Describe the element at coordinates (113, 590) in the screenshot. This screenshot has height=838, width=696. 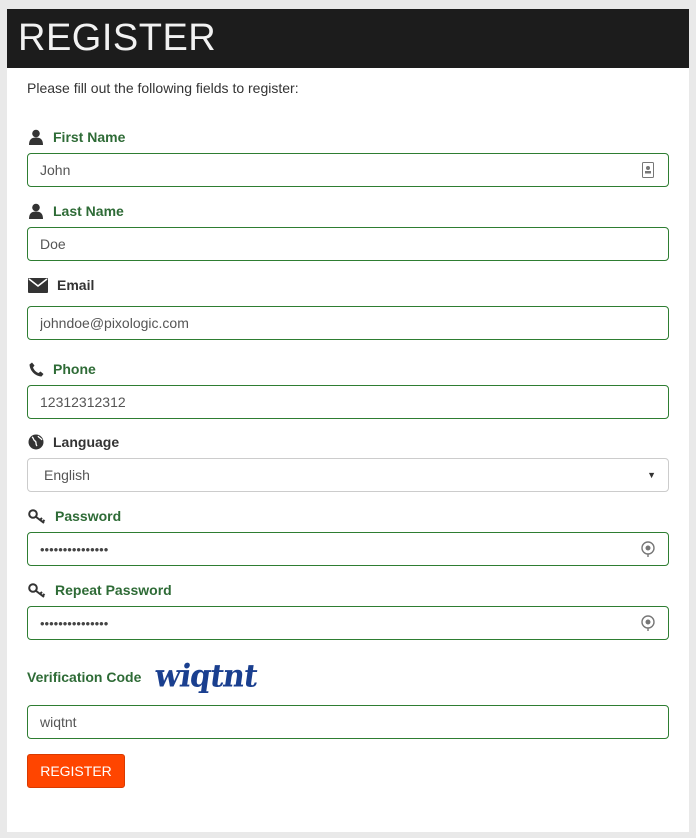
I see `repeat-password-label-text: Repeat Password` at that location.